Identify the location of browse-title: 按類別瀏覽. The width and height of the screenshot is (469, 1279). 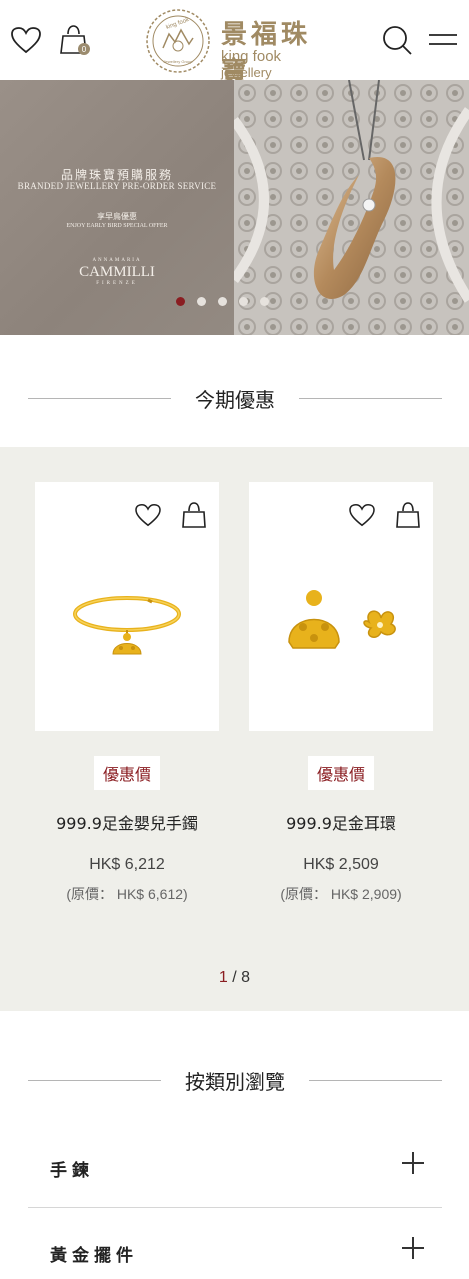
(235, 1082).